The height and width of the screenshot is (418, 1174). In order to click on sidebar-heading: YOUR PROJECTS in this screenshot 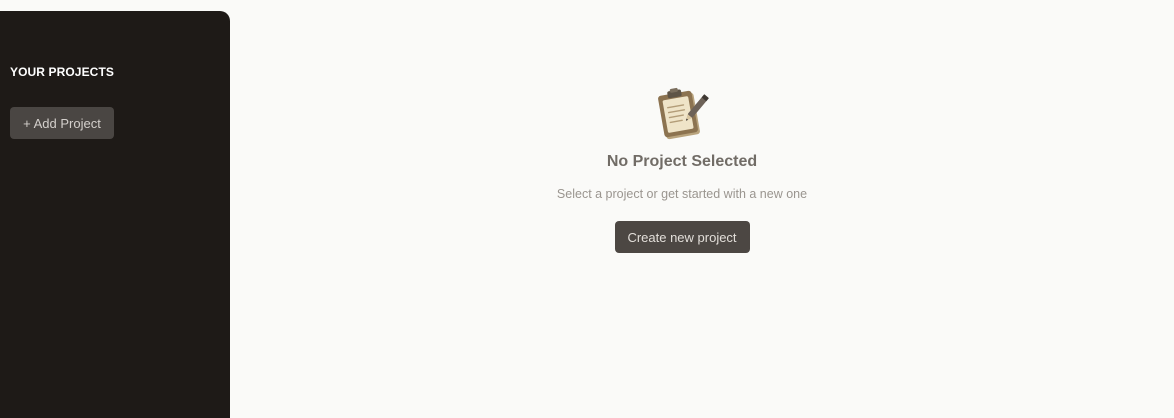, I will do `click(62, 72)`.